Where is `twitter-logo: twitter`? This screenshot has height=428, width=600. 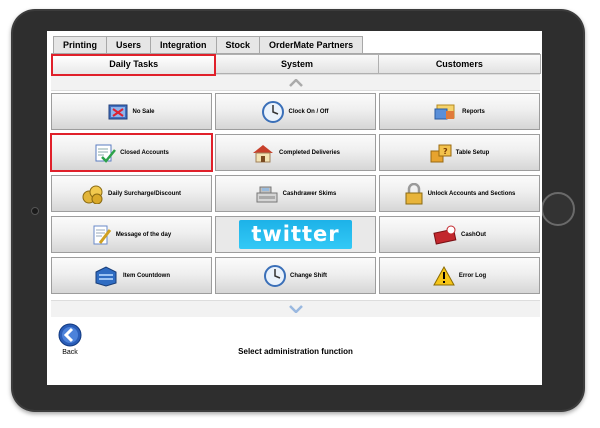 twitter-logo: twitter is located at coordinates (295, 234).